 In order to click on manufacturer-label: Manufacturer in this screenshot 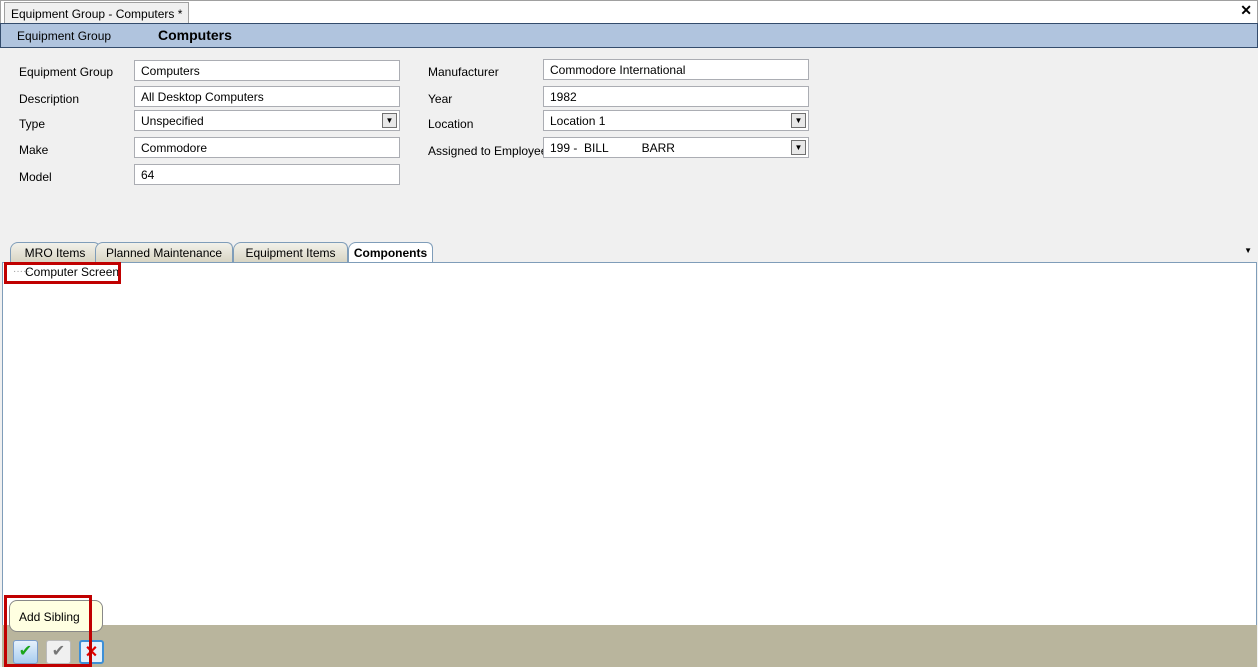, I will do `click(463, 72)`.